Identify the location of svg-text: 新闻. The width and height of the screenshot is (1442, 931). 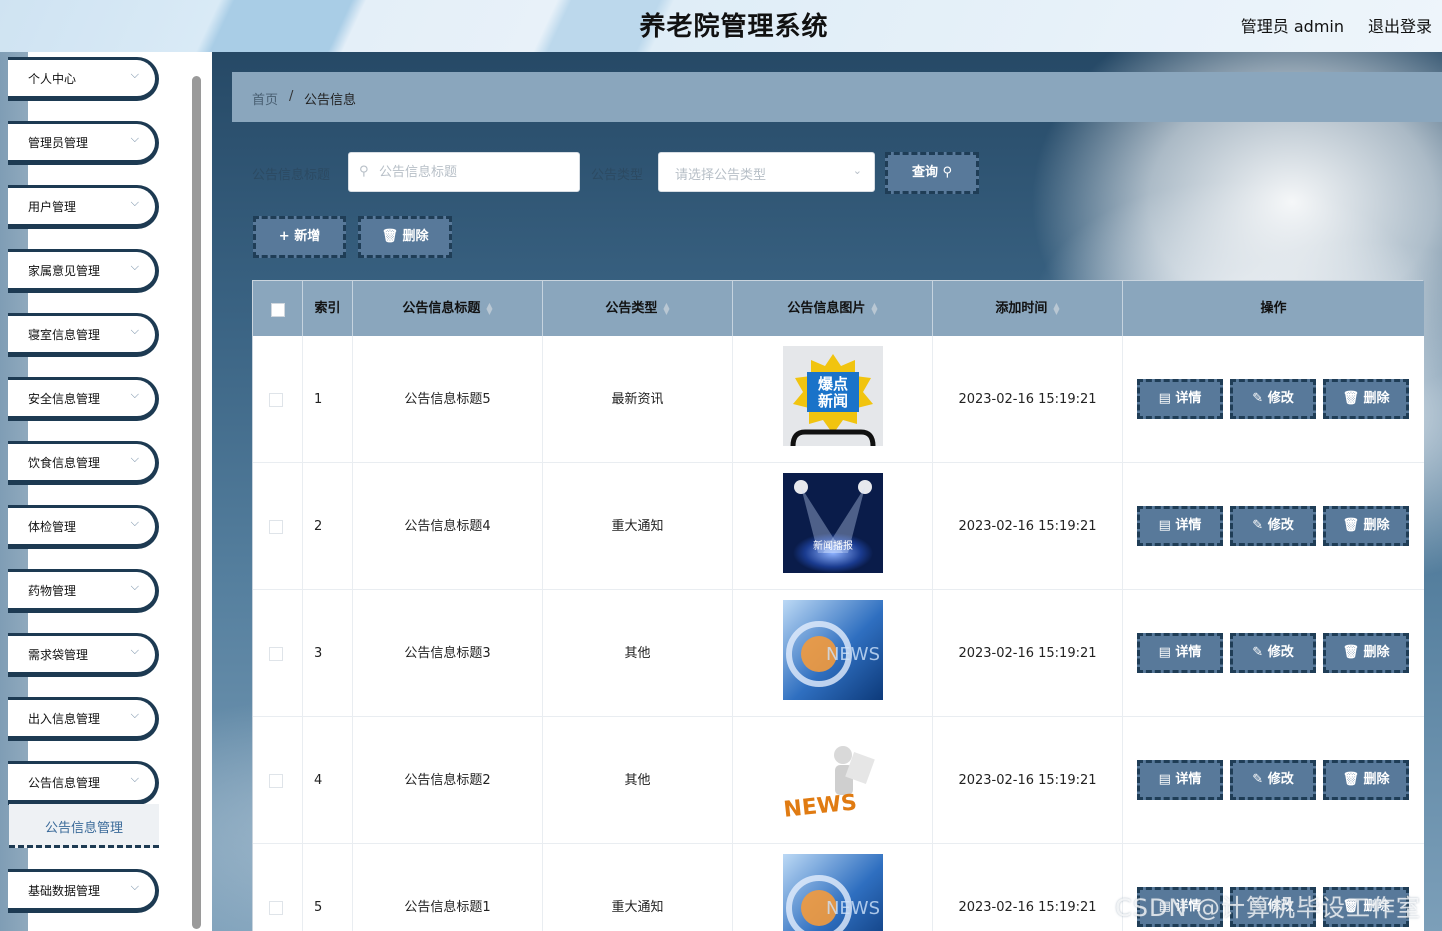
(833, 401).